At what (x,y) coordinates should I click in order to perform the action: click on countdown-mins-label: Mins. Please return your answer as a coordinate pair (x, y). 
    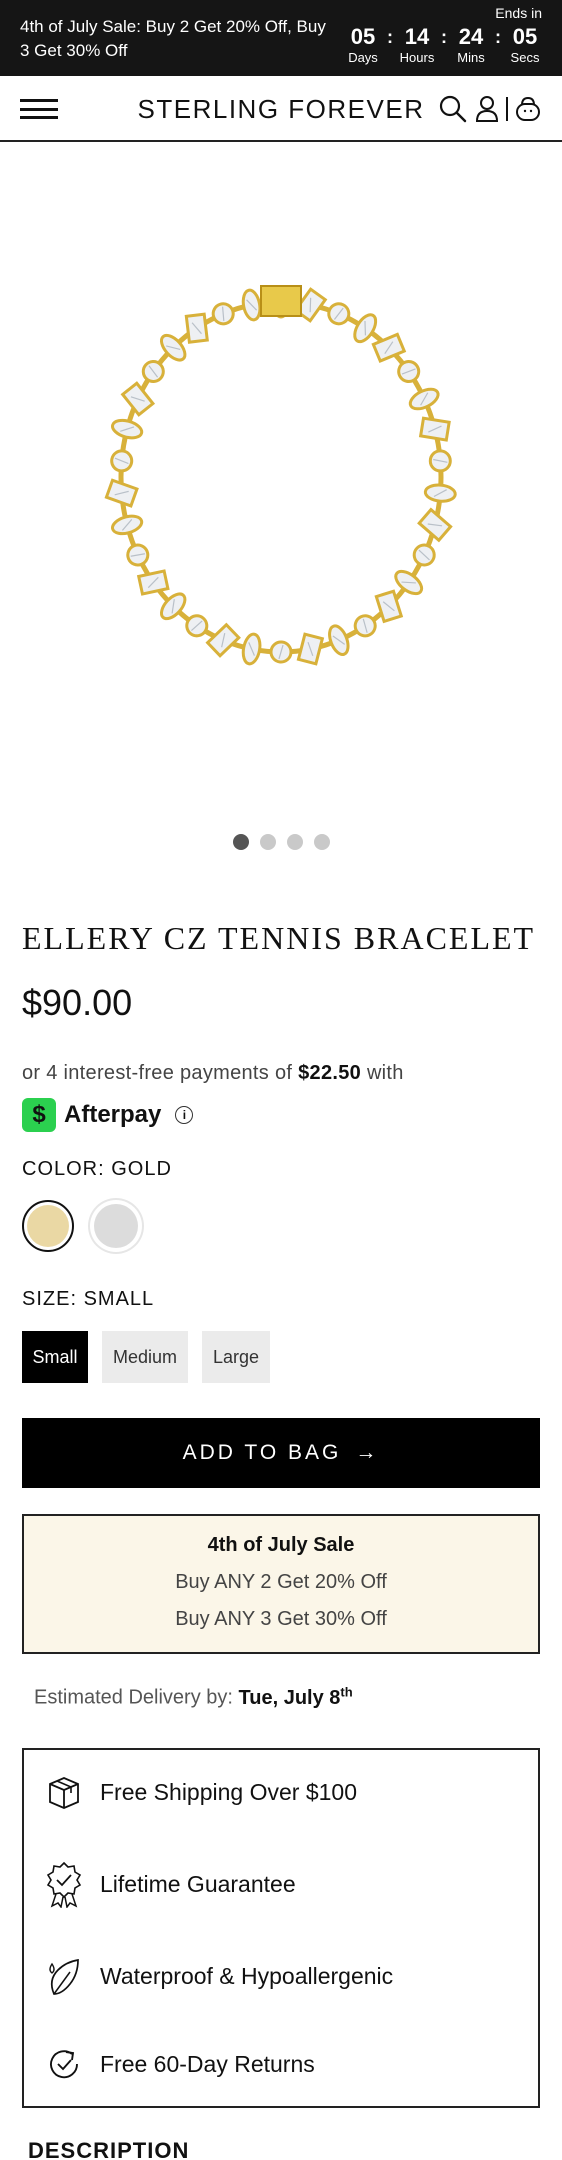
    Looking at the image, I should click on (471, 57).